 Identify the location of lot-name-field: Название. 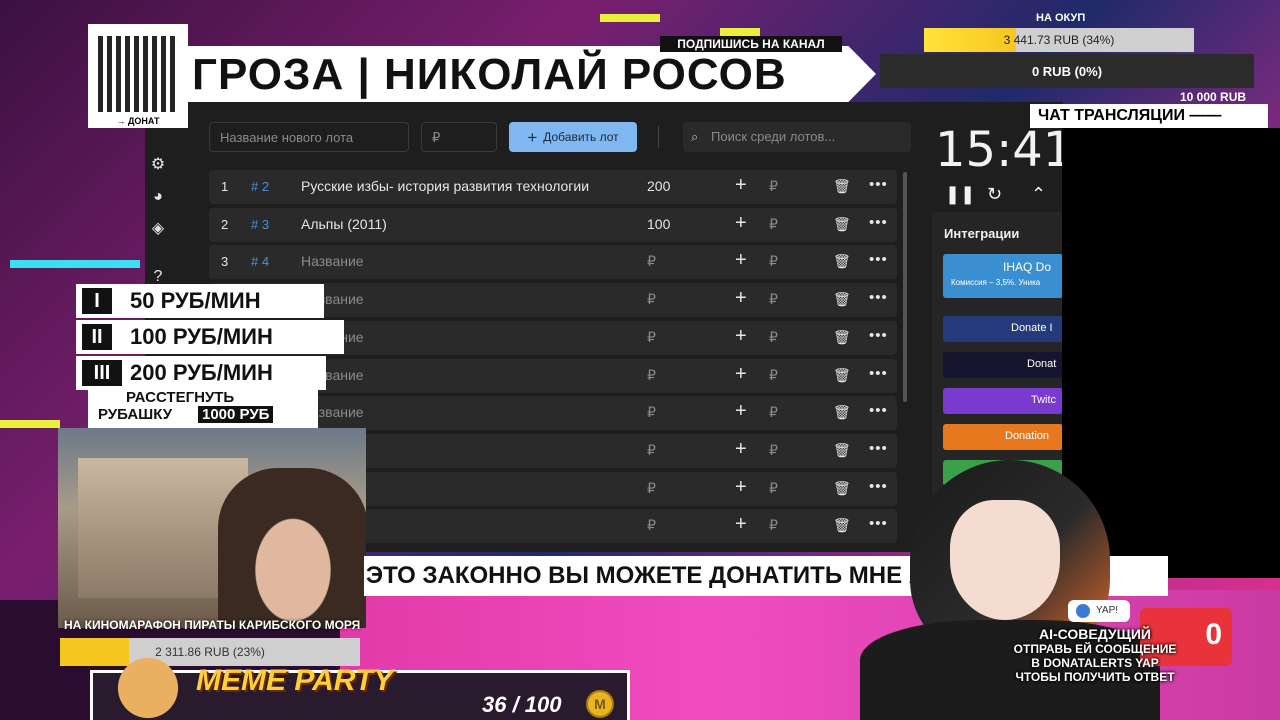
(332, 261).